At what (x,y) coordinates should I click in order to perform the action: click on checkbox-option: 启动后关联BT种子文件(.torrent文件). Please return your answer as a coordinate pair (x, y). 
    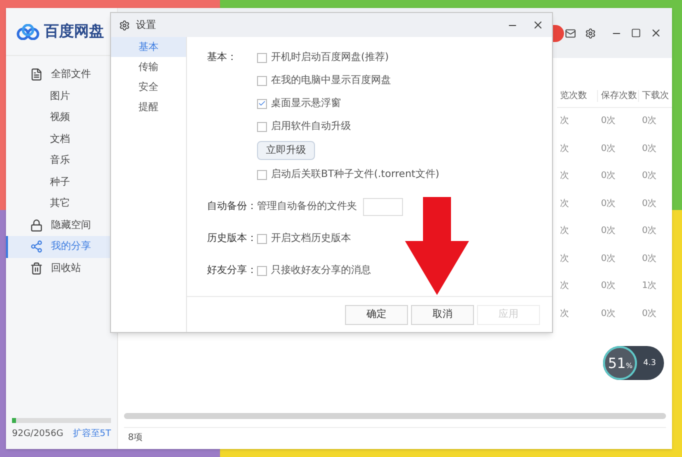
    Looking at the image, I should click on (348, 174).